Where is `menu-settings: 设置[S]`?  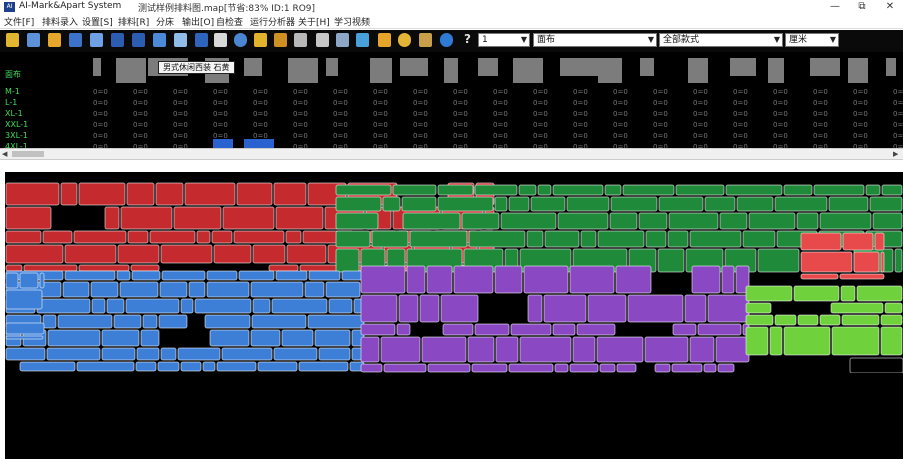
menu-settings: 设置[S] is located at coordinates (97, 21).